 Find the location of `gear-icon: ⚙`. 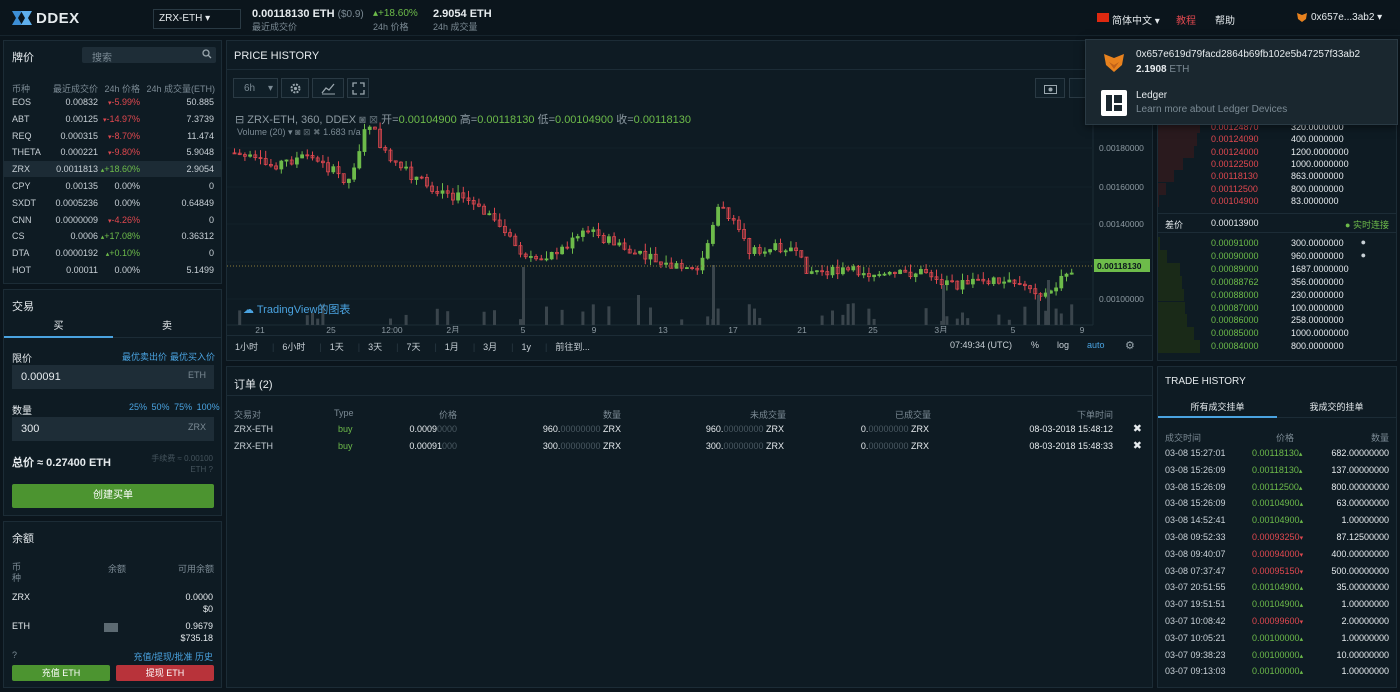

gear-icon: ⚙ is located at coordinates (1130, 345).